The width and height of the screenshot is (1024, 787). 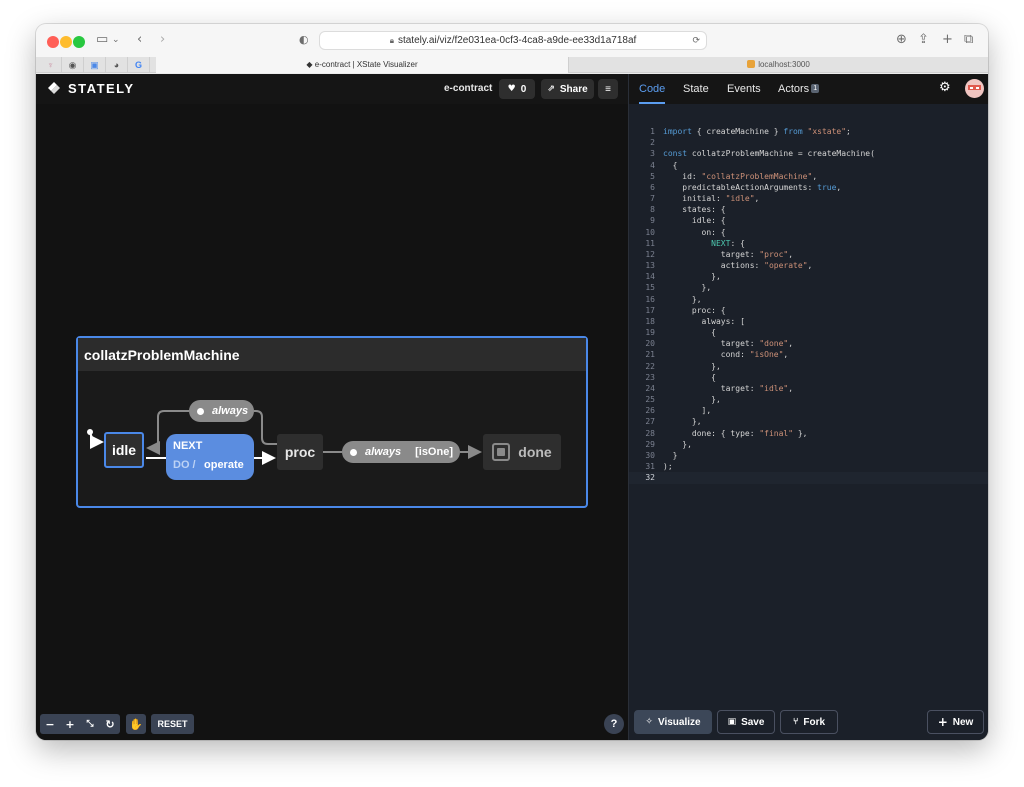 I want to click on app-header: STATELY e-contract ♥ 0 ⇗ Share ≡, so click(x=332, y=89).